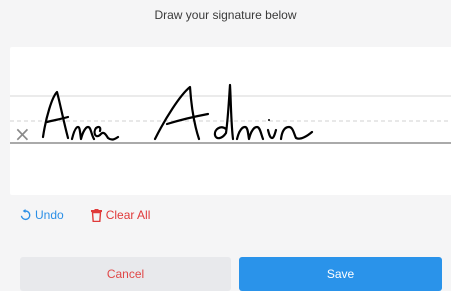  I want to click on clear-all-label: Clear All, so click(128, 215).